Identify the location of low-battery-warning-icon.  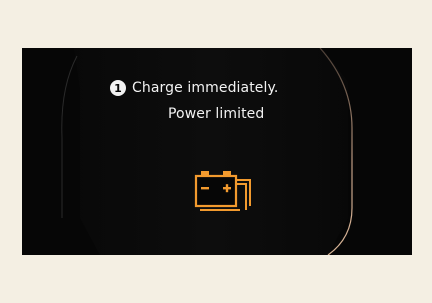
(222, 191).